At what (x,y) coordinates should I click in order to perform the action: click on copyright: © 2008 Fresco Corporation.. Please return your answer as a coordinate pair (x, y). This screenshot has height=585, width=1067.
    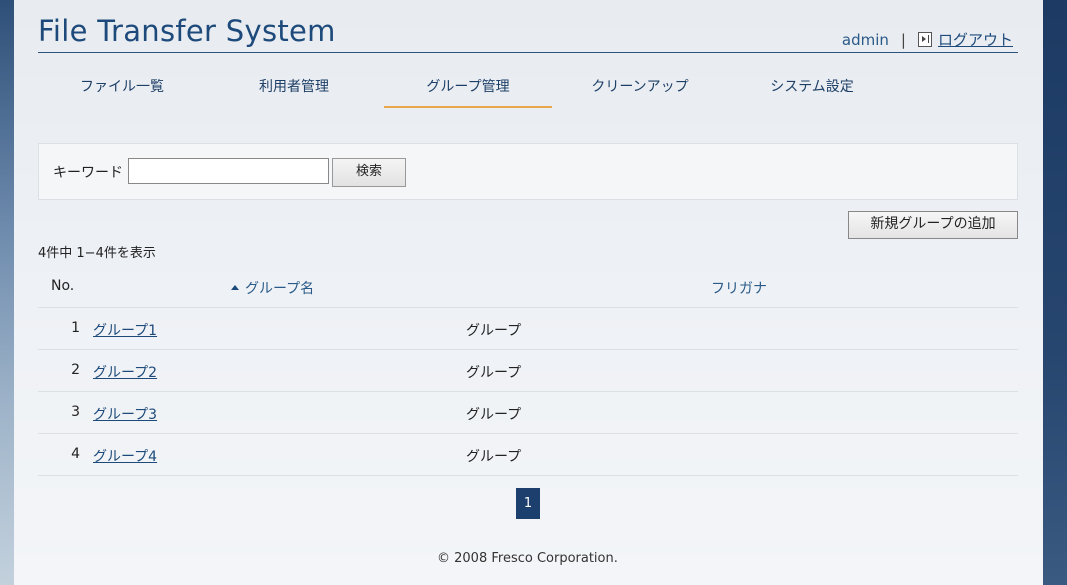
    Looking at the image, I should click on (527, 558).